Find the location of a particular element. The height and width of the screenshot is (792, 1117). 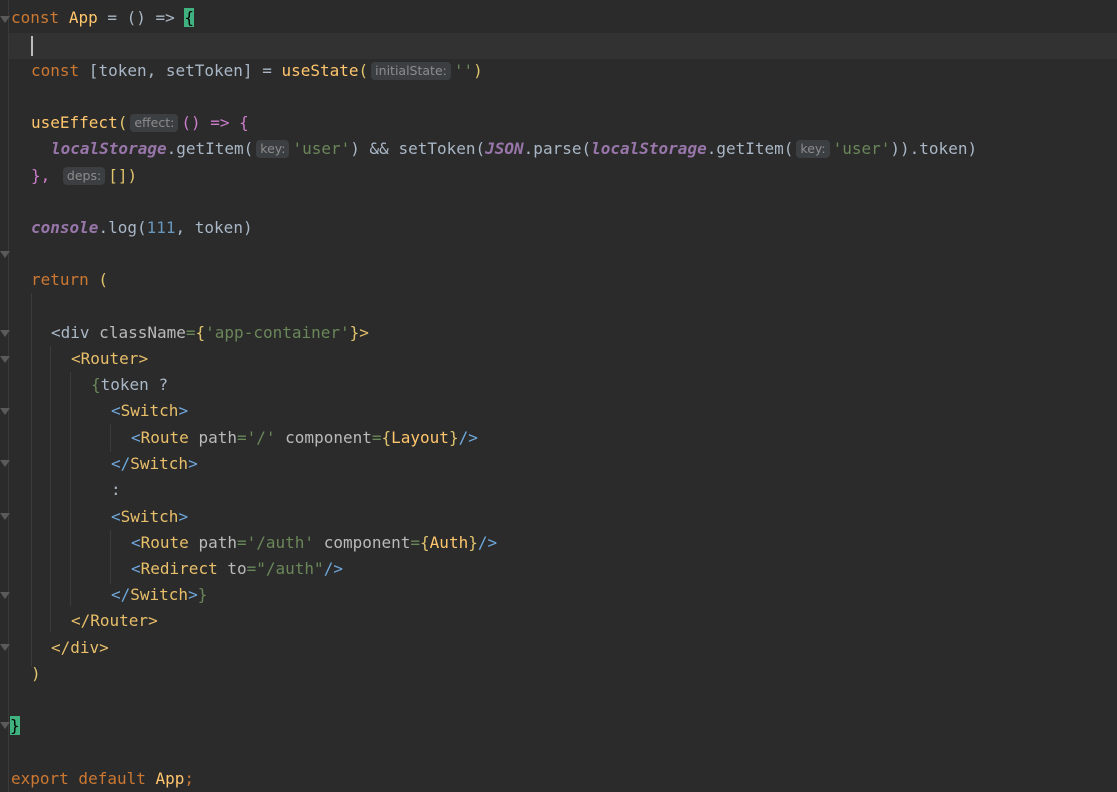

attribute-name: className is located at coordinates (137, 332).